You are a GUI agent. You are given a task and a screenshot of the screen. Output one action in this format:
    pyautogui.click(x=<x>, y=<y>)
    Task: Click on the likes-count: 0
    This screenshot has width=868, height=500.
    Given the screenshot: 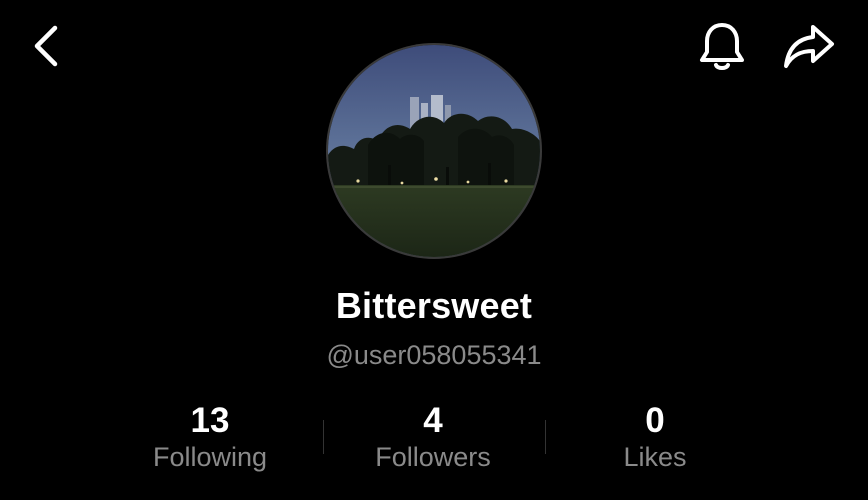 What is the action you would take?
    pyautogui.click(x=655, y=420)
    